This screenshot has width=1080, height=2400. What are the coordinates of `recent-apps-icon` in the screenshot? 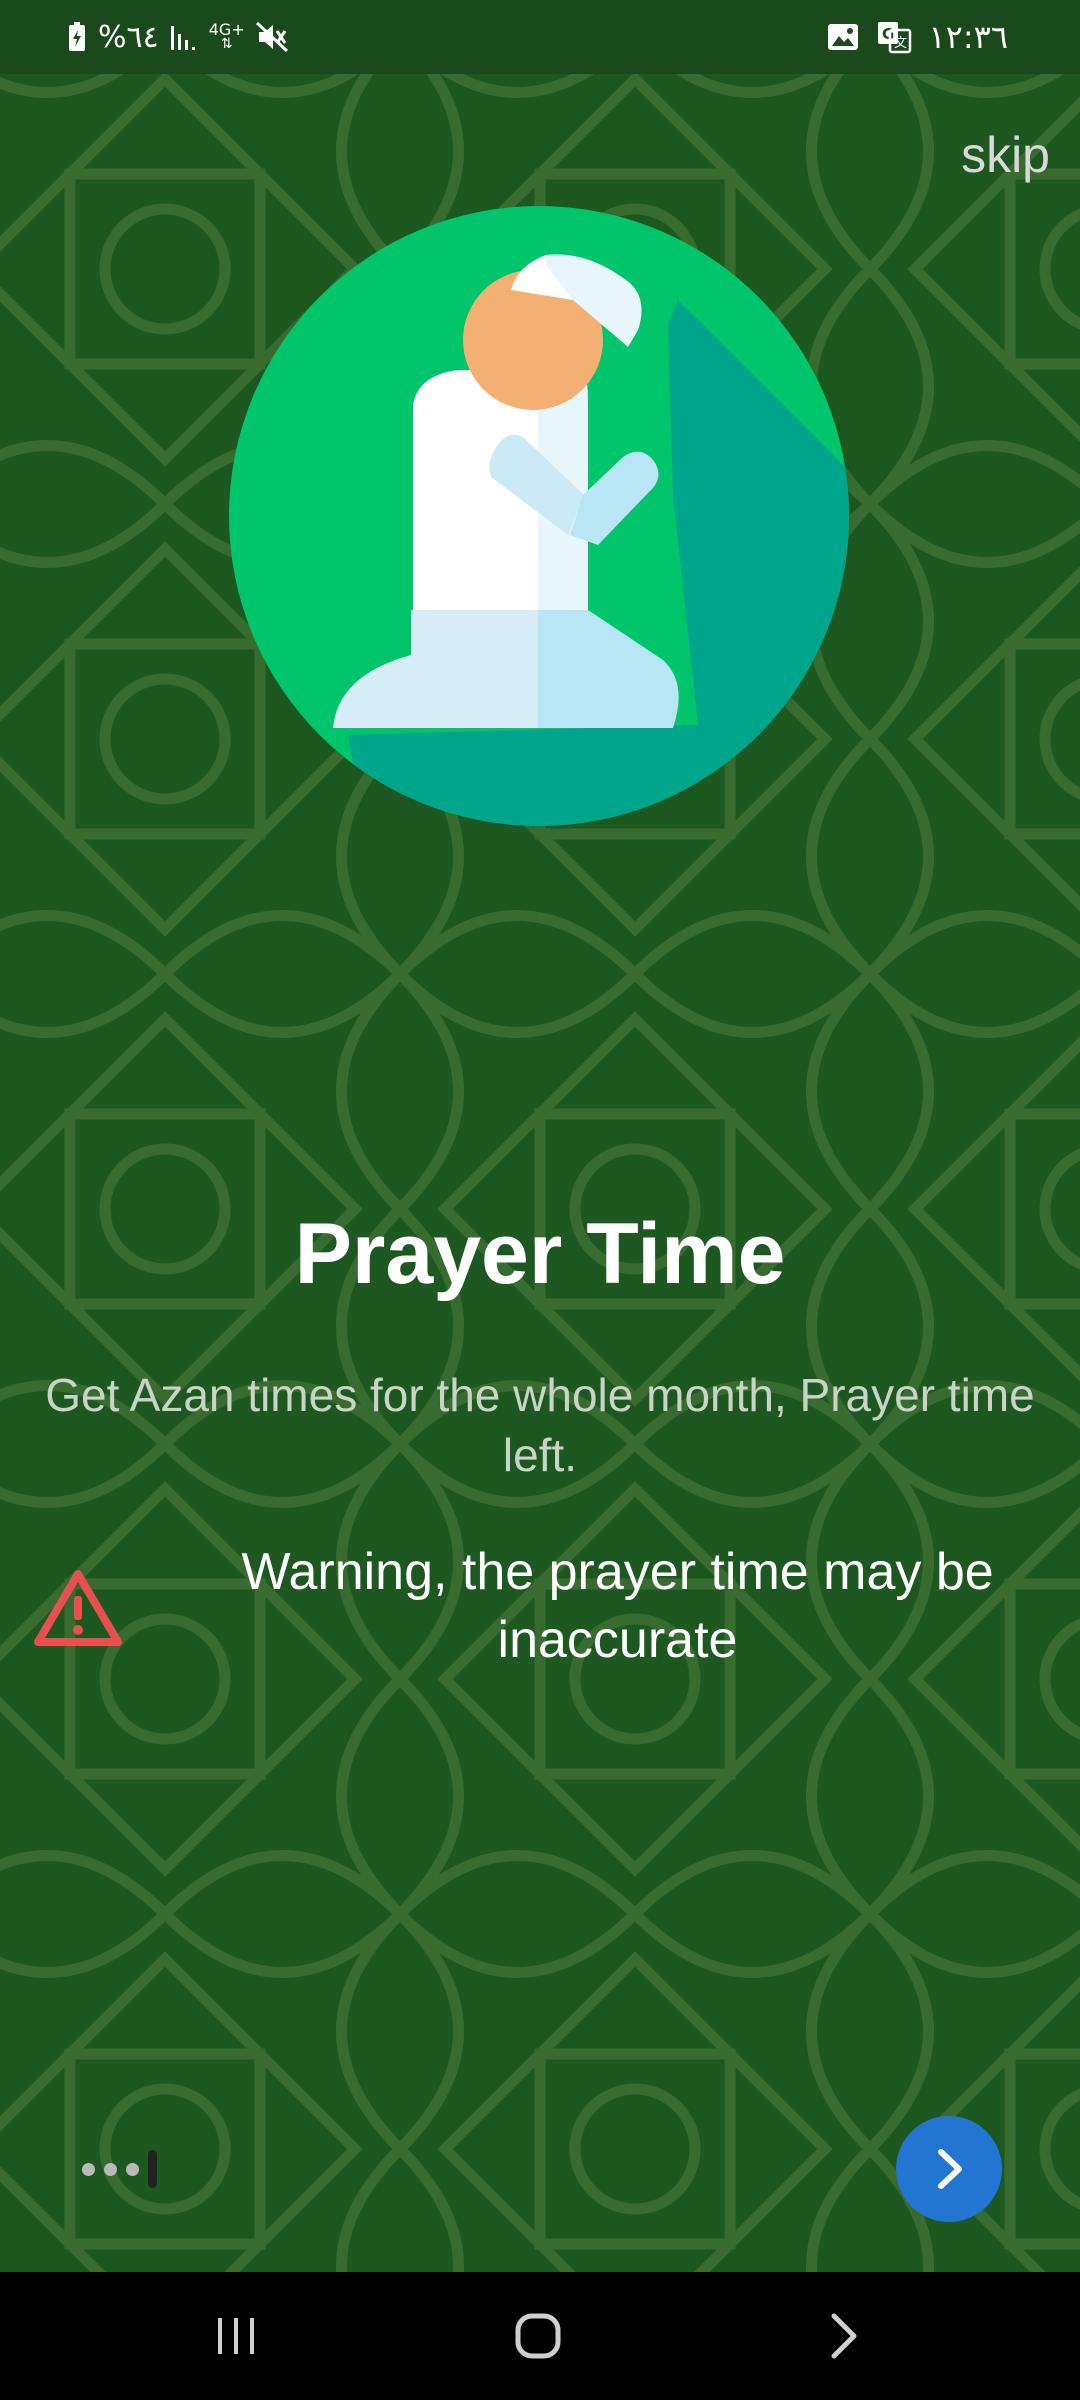 It's located at (236, 2336).